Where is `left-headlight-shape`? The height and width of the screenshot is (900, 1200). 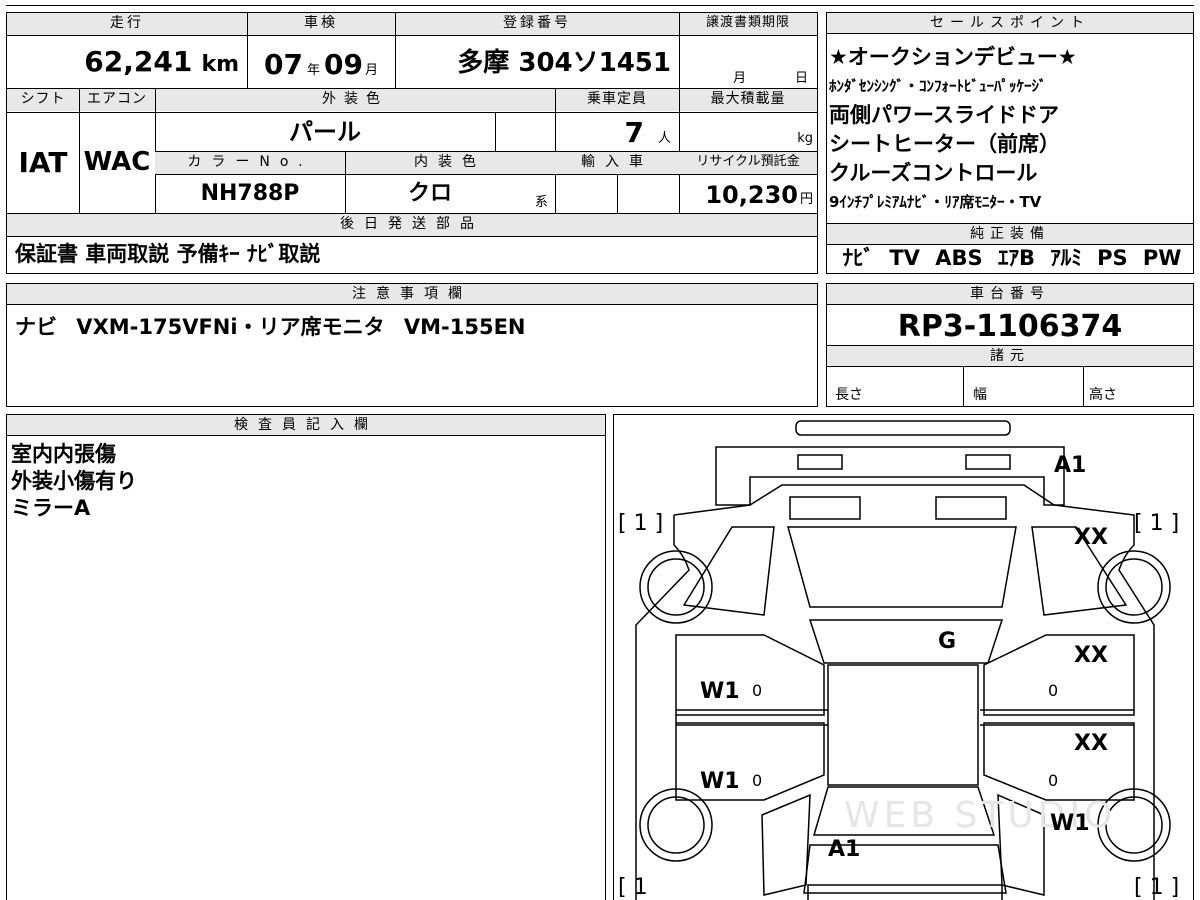 left-headlight-shape is located at coordinates (820, 462).